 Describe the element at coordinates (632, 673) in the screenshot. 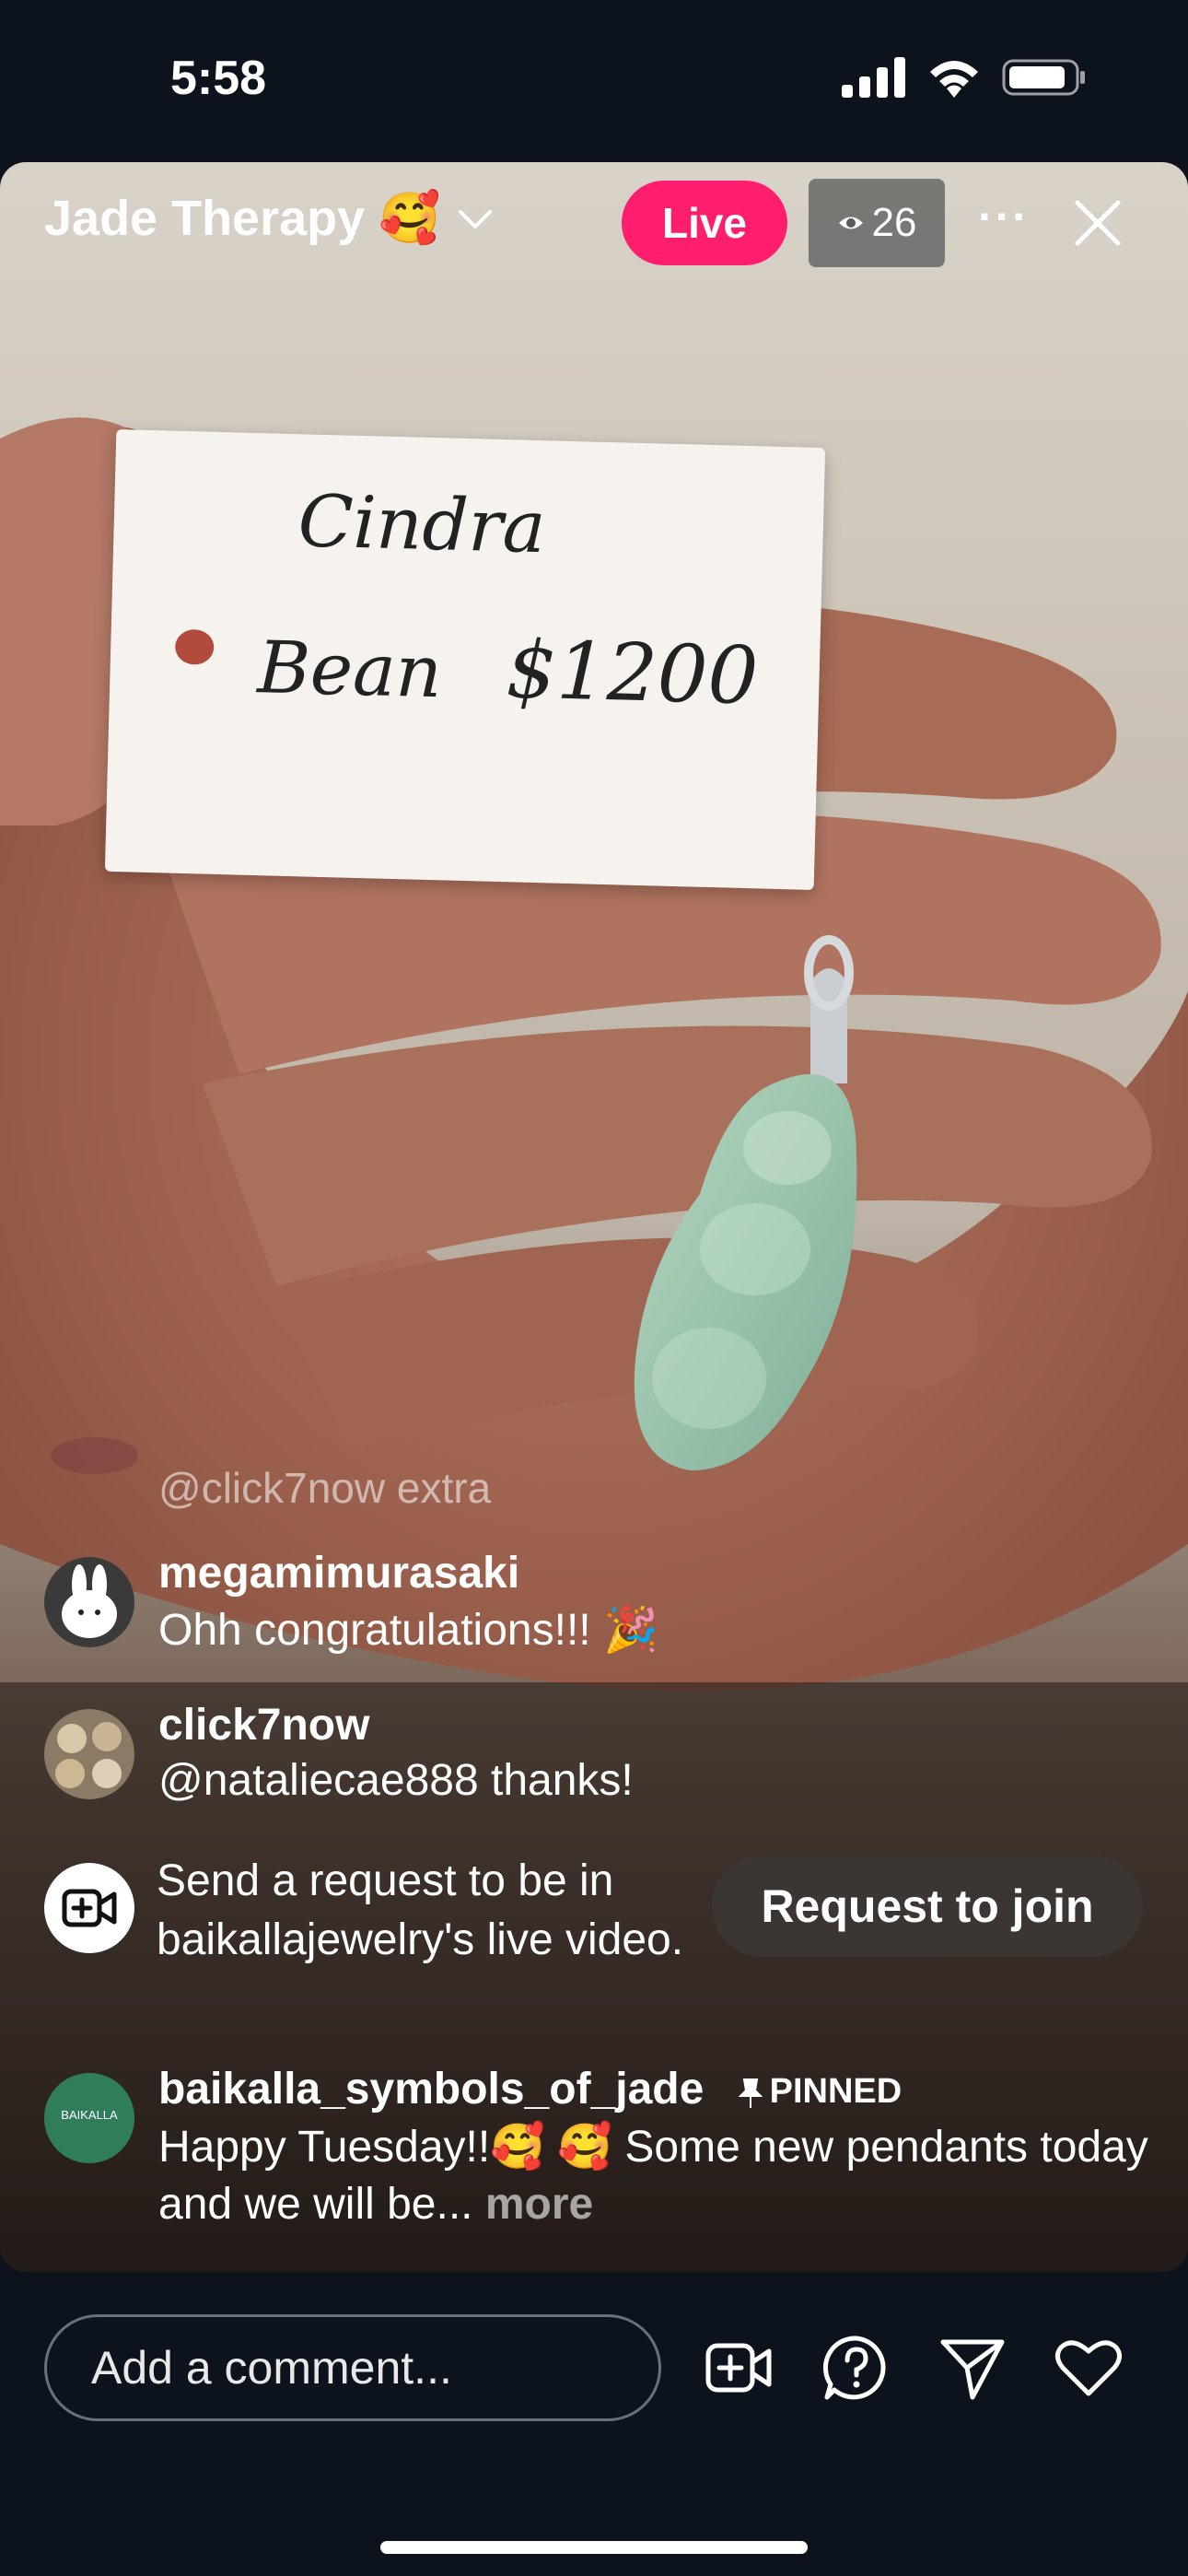

I see `tag-price: $1200` at that location.